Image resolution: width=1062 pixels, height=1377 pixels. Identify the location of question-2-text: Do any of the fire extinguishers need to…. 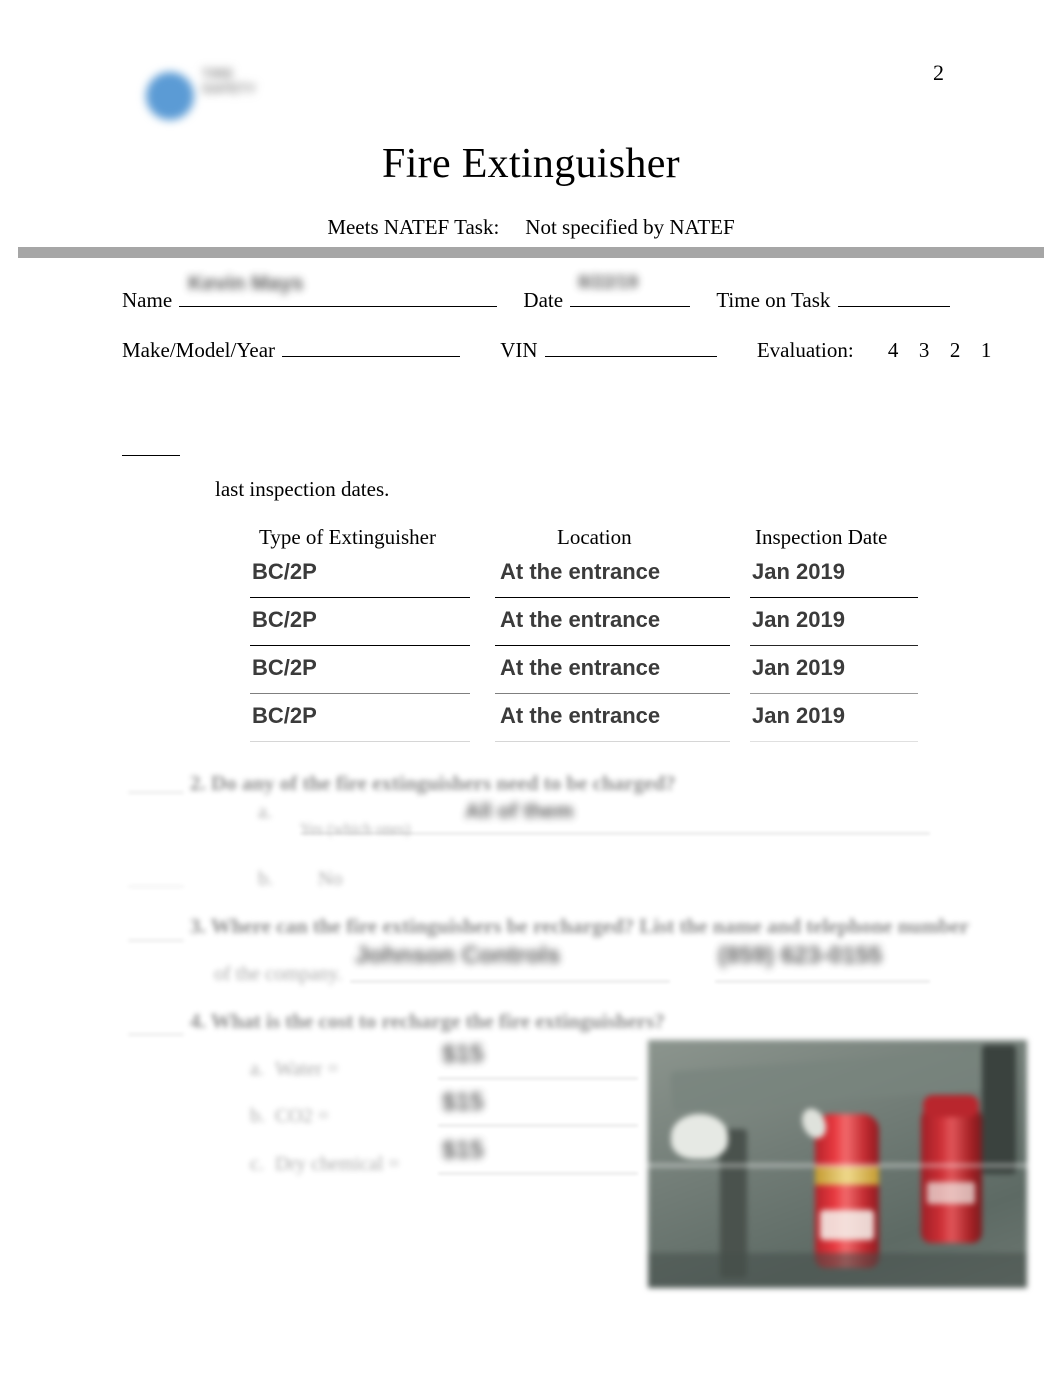
(443, 783).